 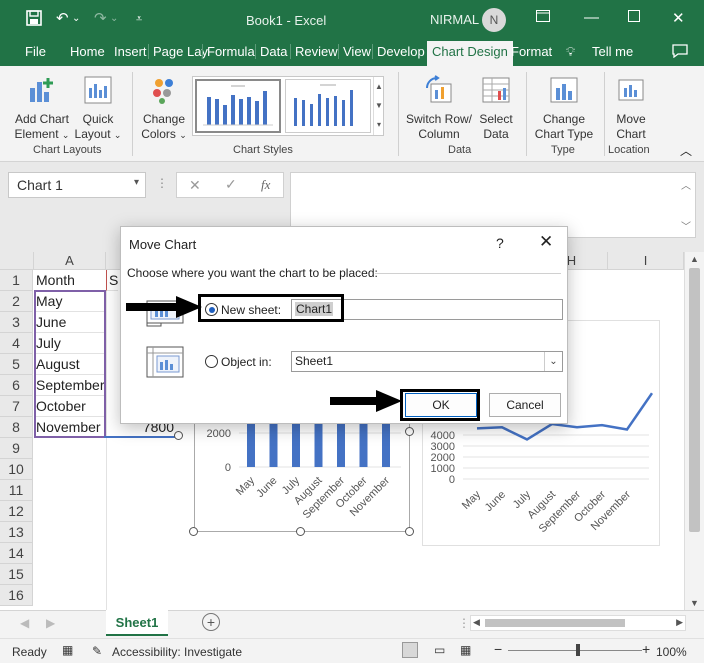 What do you see at coordinates (465, 650) in the screenshot?
I see `page-break-view-icon: ▦` at bounding box center [465, 650].